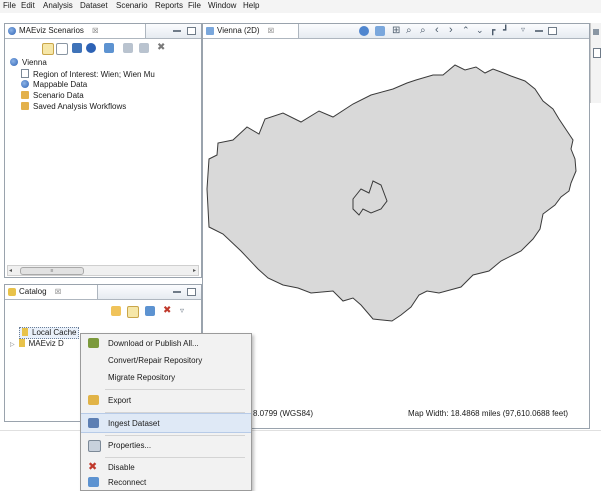 The height and width of the screenshot is (491, 601). What do you see at coordinates (93, 467) in the screenshot?
I see `disable-icon: ✖` at bounding box center [93, 467].